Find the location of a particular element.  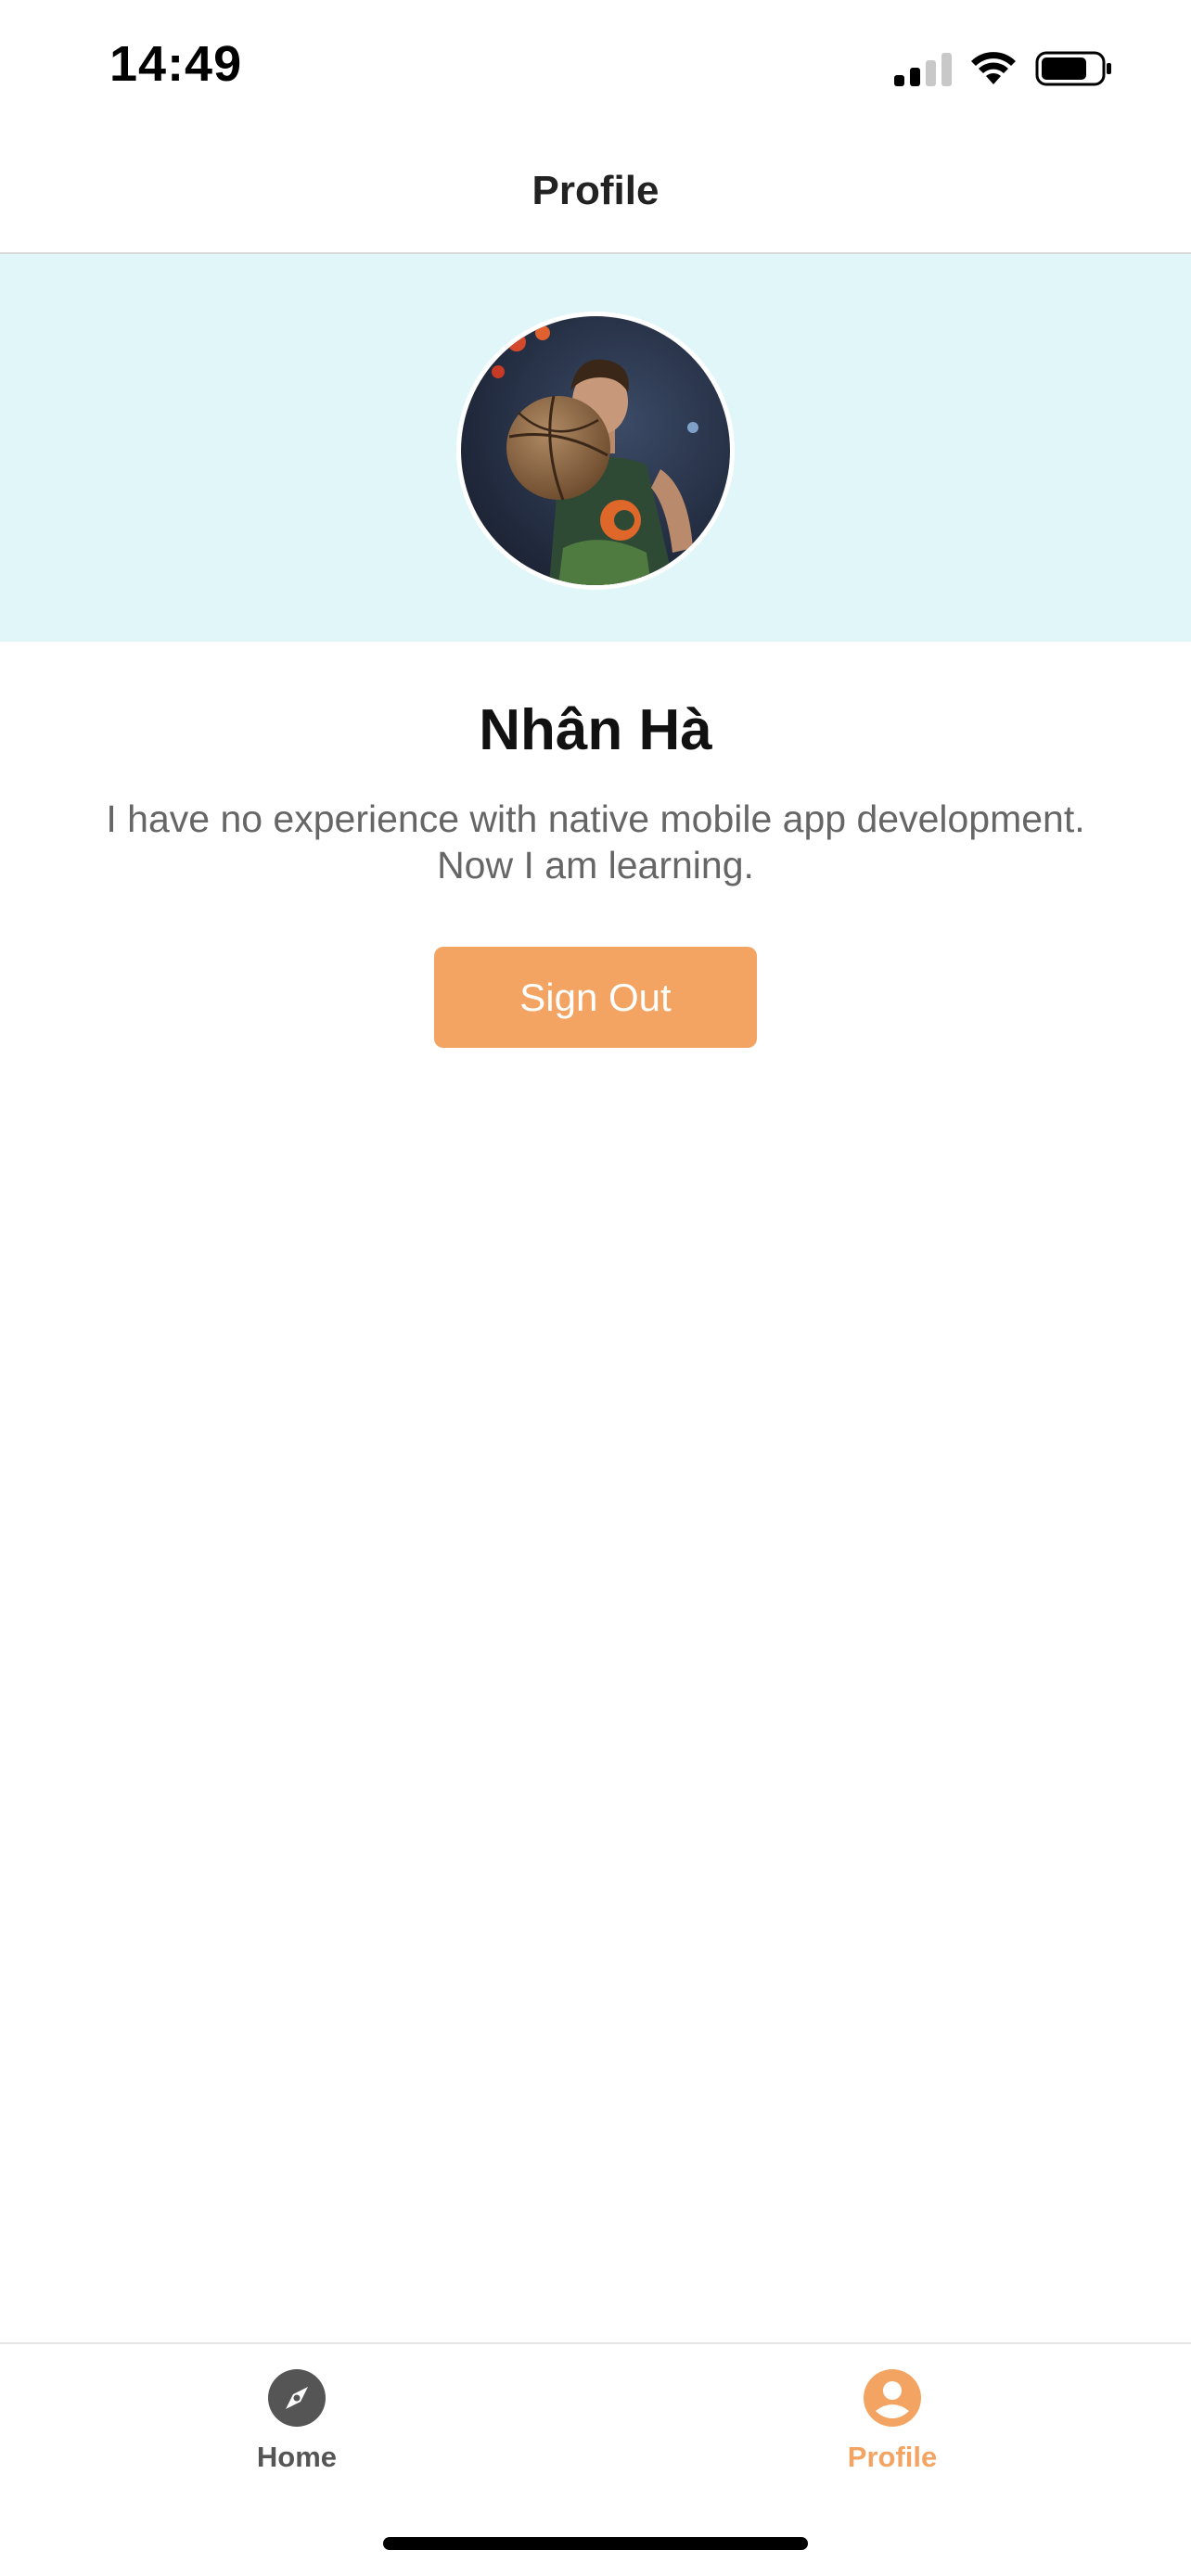

sign-out-button: Sign Out is located at coordinates (595, 997).